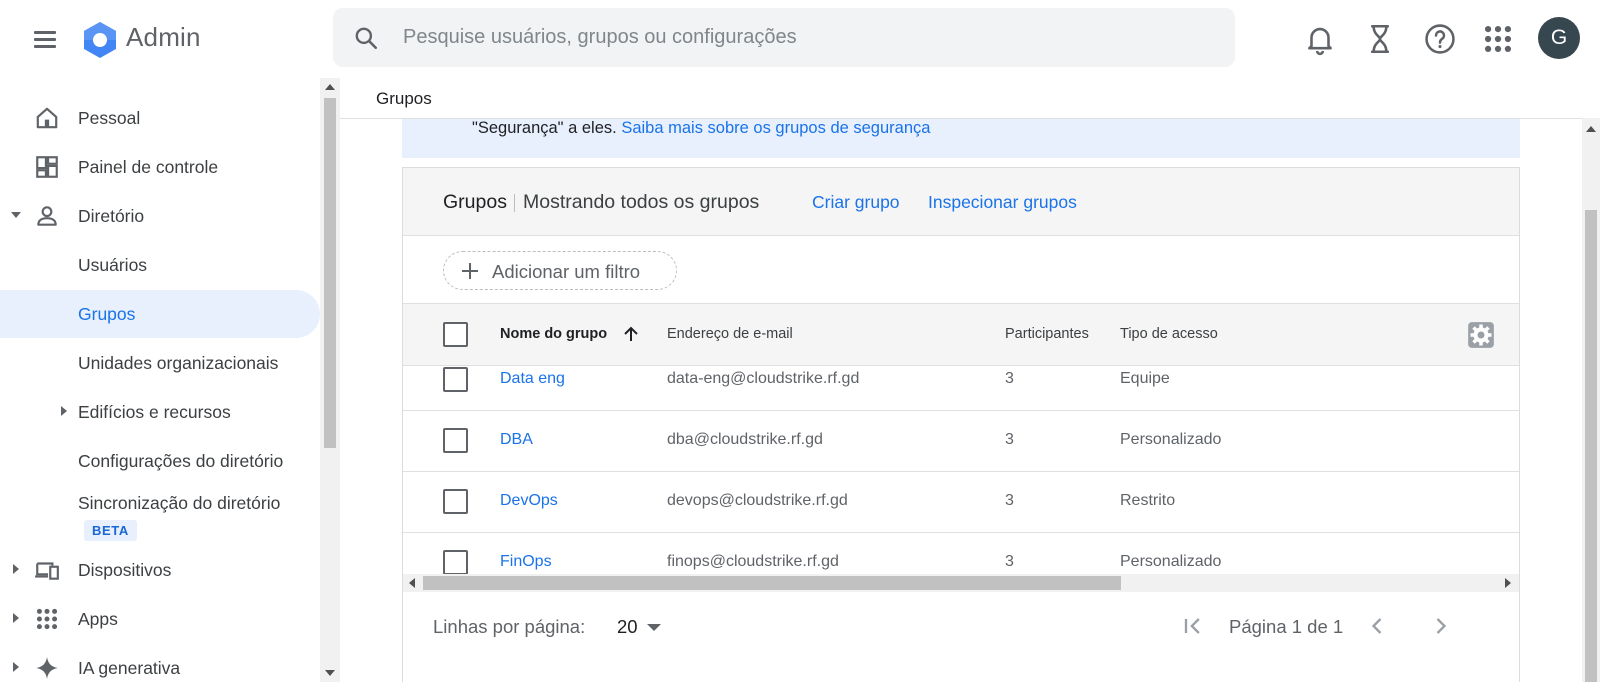  I want to click on rows-per-page-select: 20, so click(627, 627).